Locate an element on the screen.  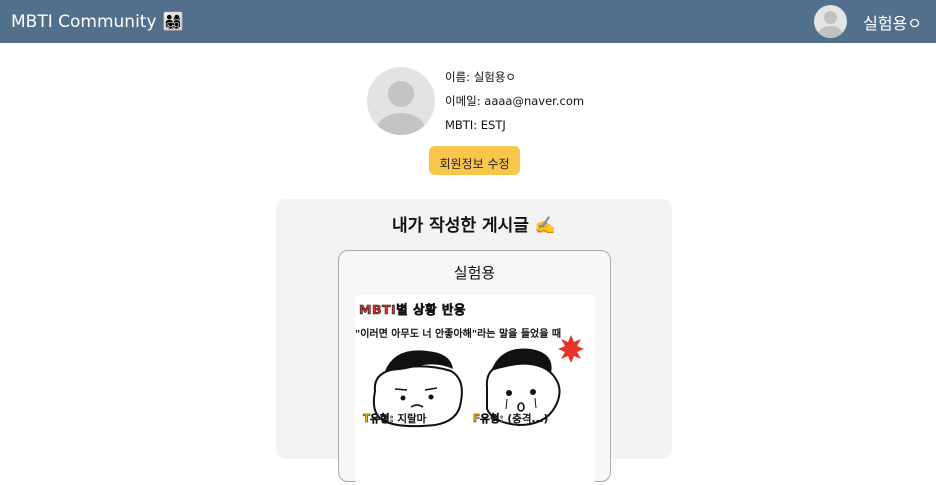
family-icon: 👨‍👩‍👧‍👦 is located at coordinates (173, 21).